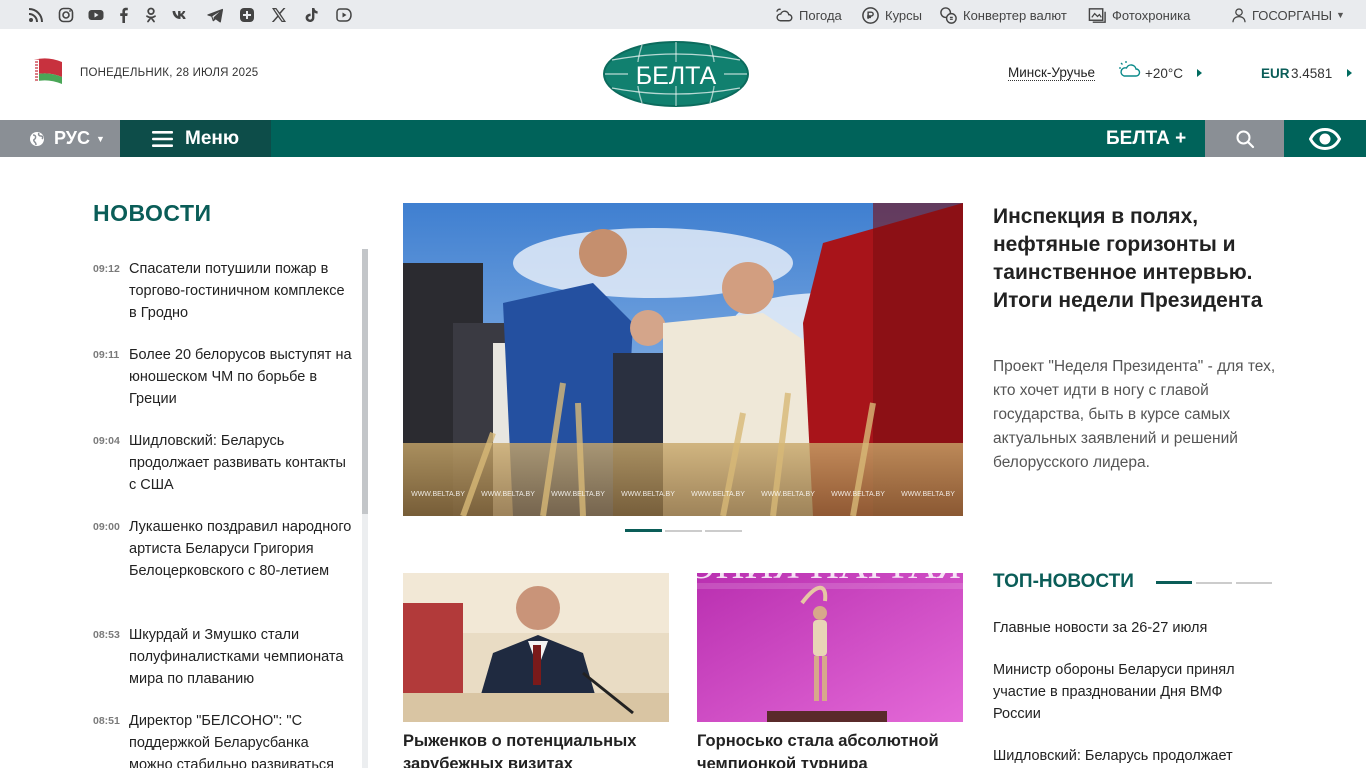  I want to click on svg-text: БЕЛТА, so click(676, 76).